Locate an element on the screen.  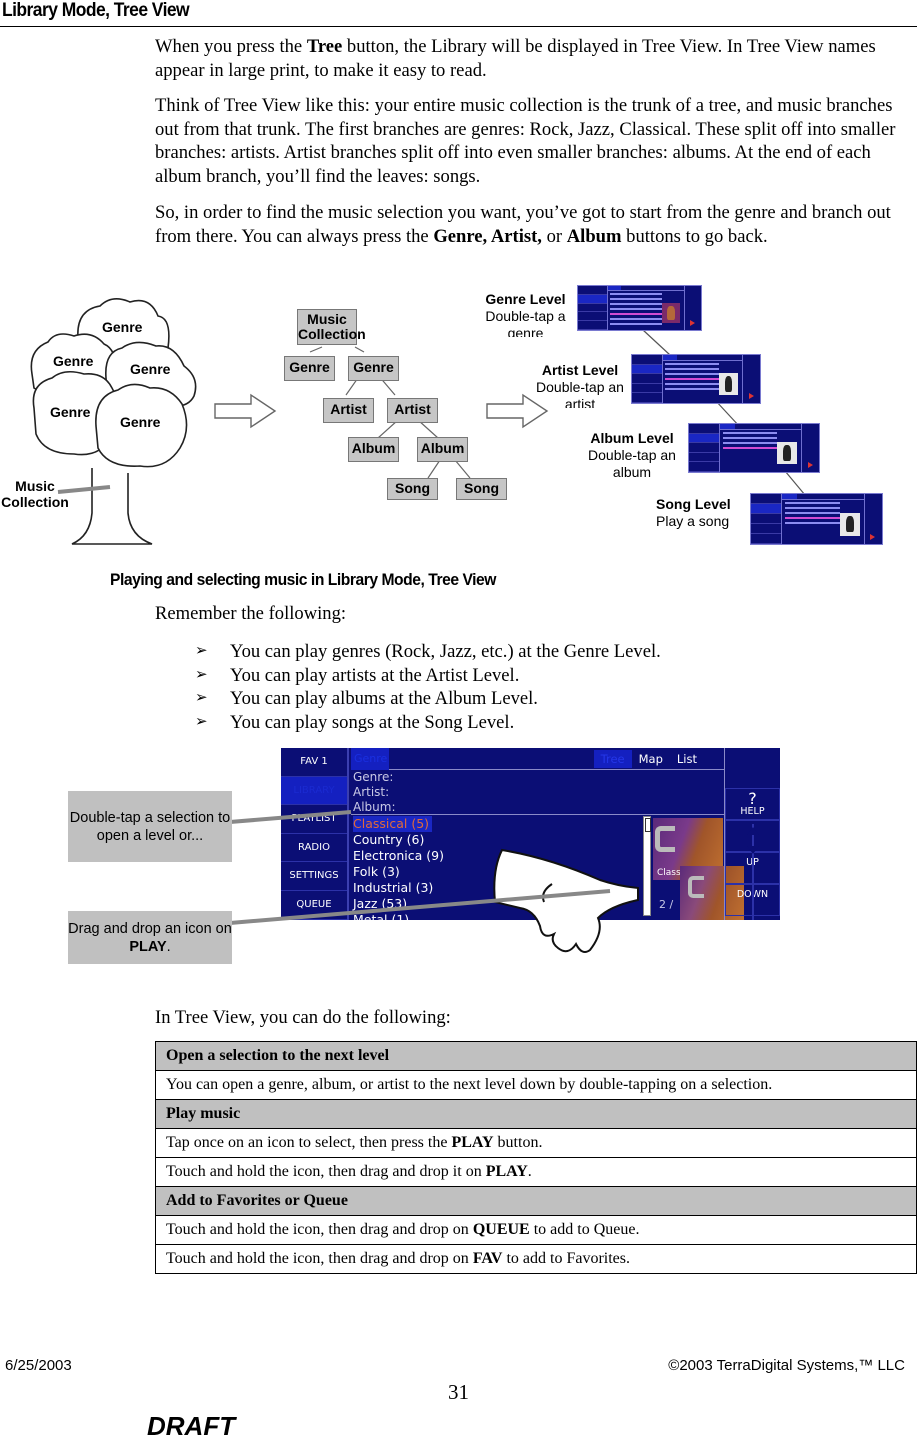
callout-pointer-lines is located at coordinates (420, 867).